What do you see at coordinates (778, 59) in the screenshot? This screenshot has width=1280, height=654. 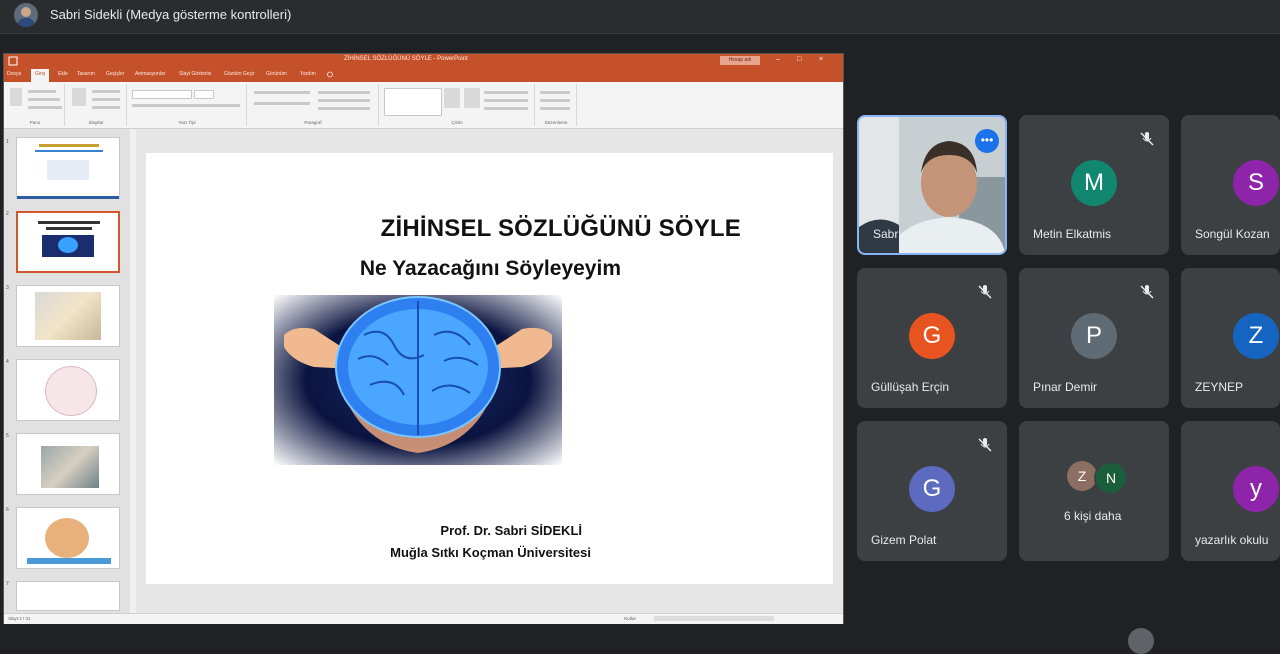 I see `minimize-icon: –` at bounding box center [778, 59].